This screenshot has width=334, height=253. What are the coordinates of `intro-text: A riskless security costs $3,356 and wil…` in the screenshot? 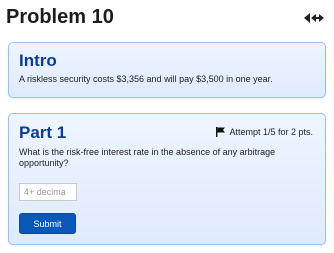 It's located at (146, 79).